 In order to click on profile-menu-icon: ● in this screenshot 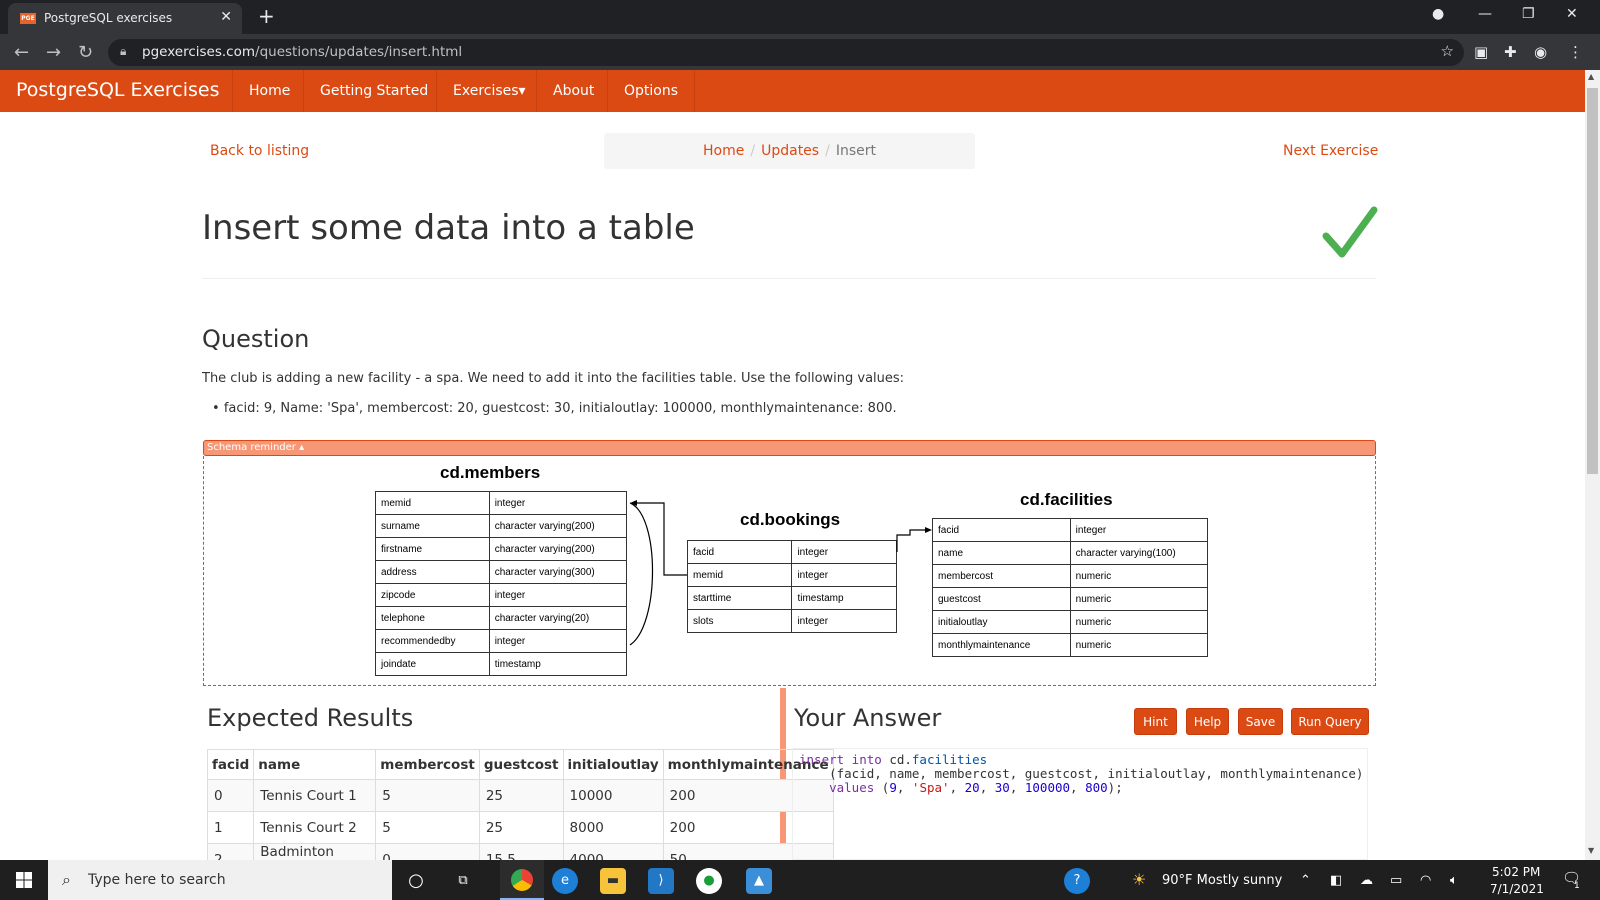, I will do `click(1438, 14)`.